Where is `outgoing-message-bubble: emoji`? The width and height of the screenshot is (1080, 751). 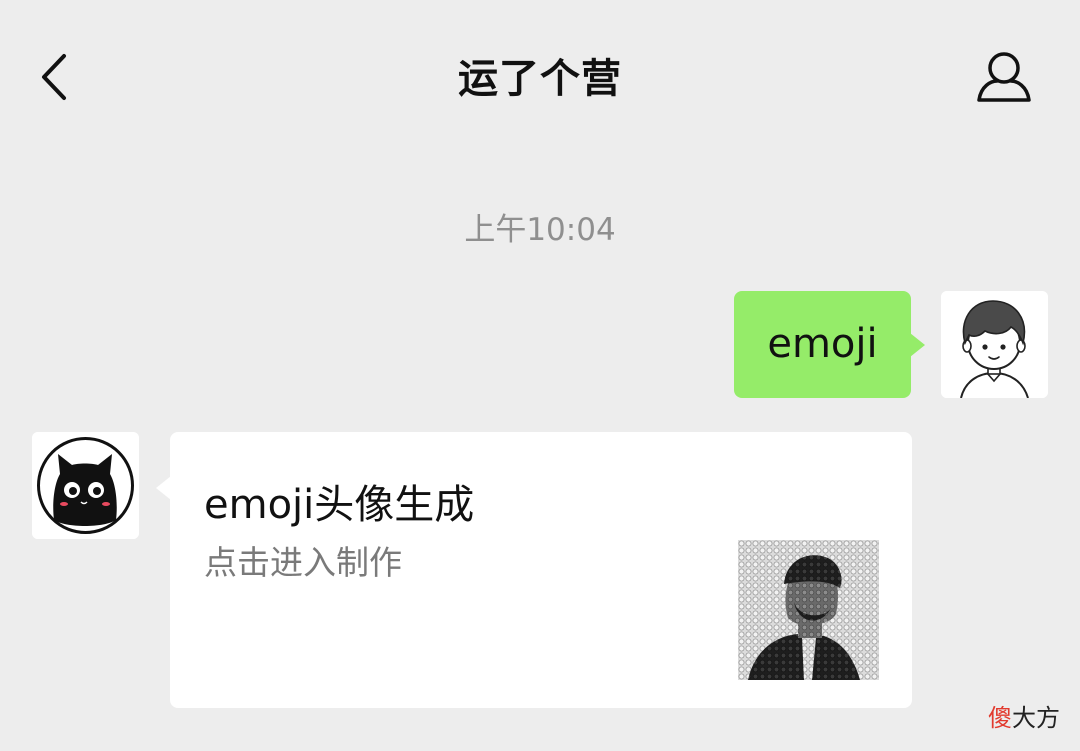 outgoing-message-bubble: emoji is located at coordinates (829, 344).